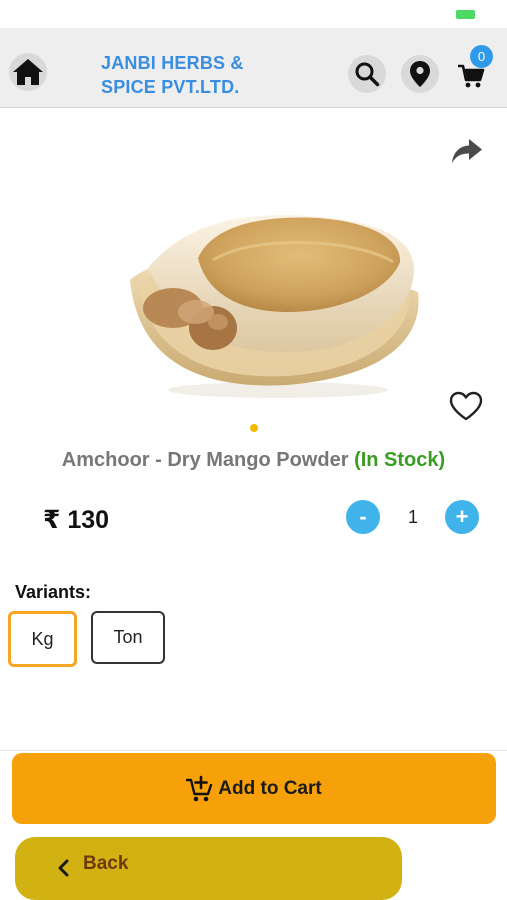  What do you see at coordinates (462, 517) in the screenshot?
I see `quantity-increase-button: +` at bounding box center [462, 517].